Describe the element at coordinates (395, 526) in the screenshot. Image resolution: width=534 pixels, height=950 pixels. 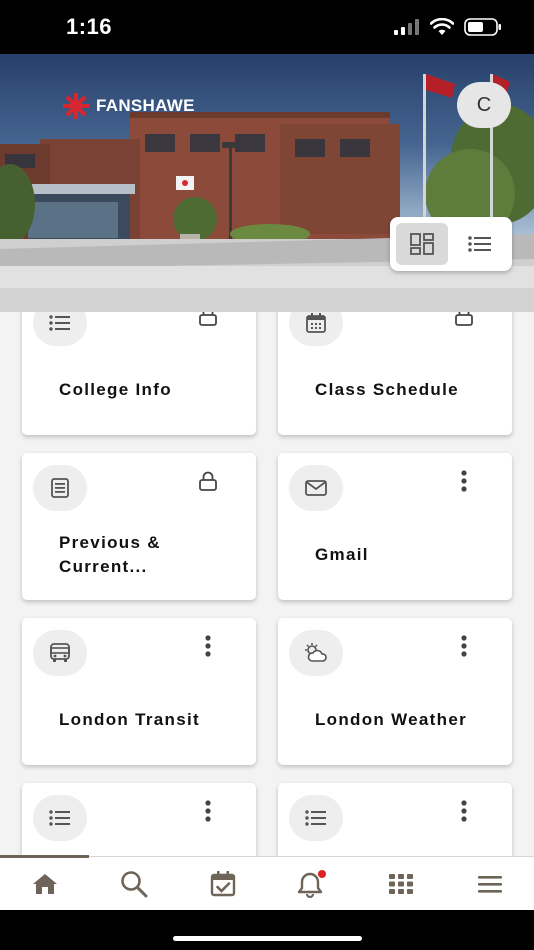
I see `tile-gmail: Gmail` at that location.